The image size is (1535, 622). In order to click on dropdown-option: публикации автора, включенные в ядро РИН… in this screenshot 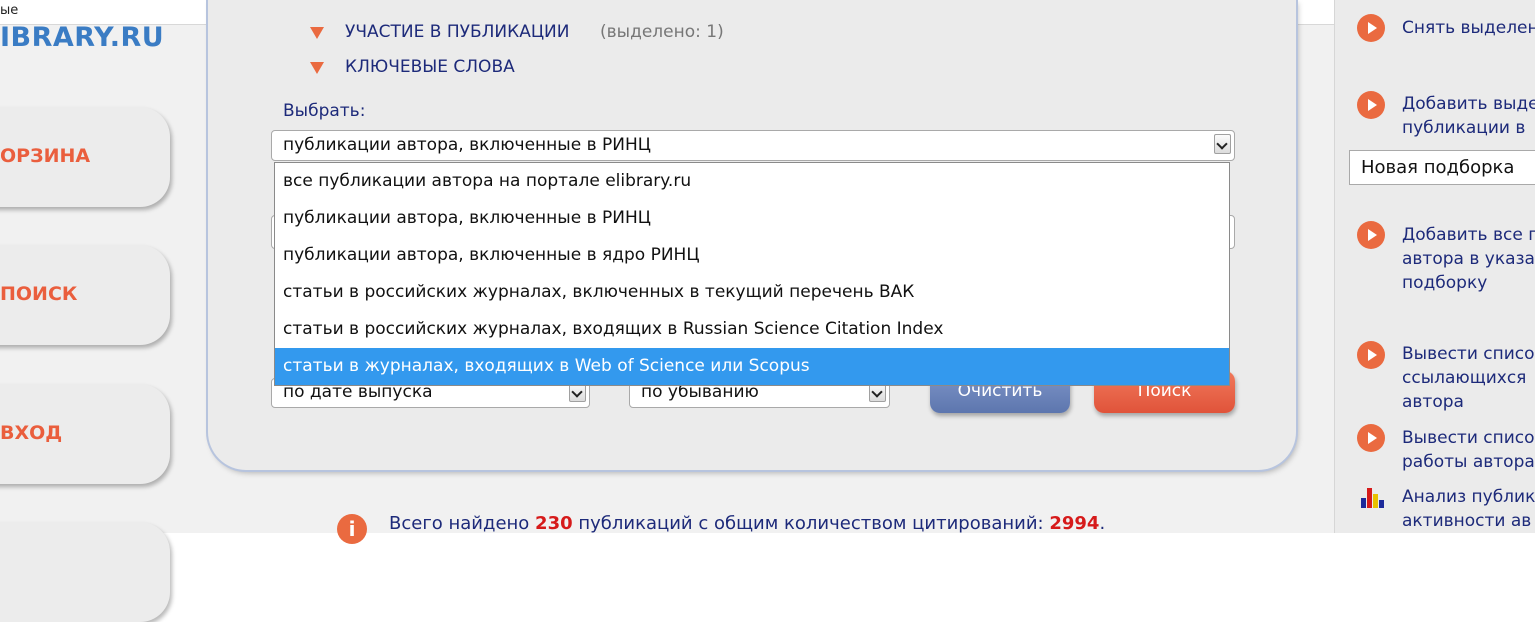, I will do `click(752, 255)`.